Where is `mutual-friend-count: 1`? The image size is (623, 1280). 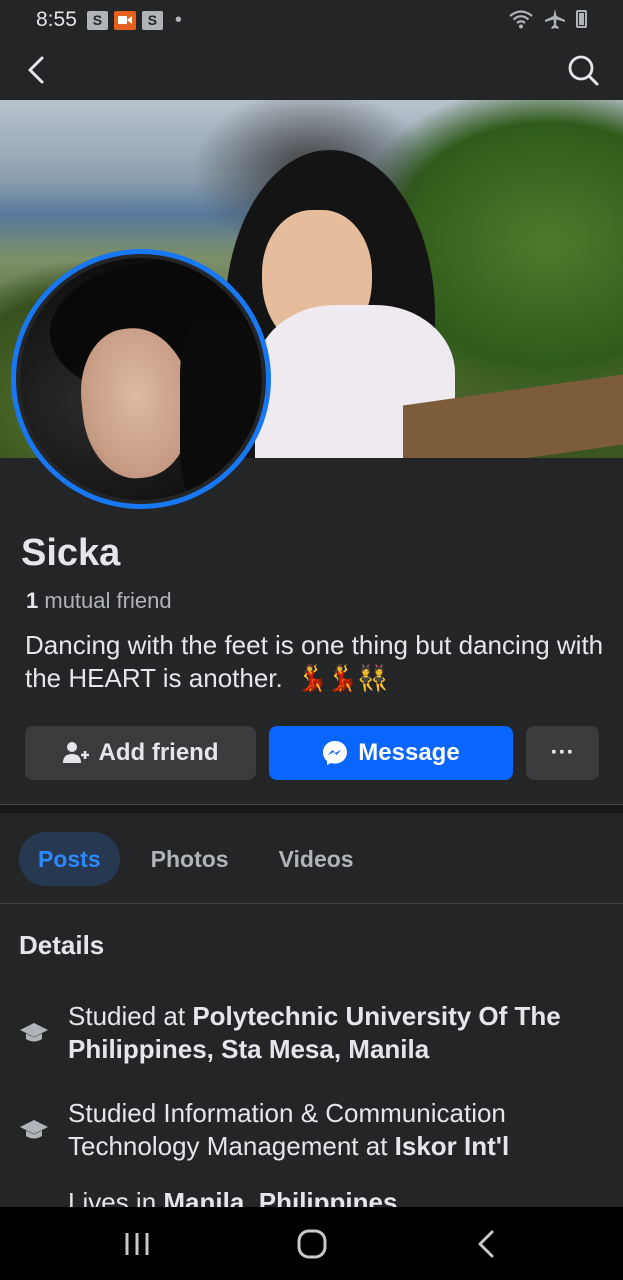 mutual-friend-count: 1 is located at coordinates (32, 600).